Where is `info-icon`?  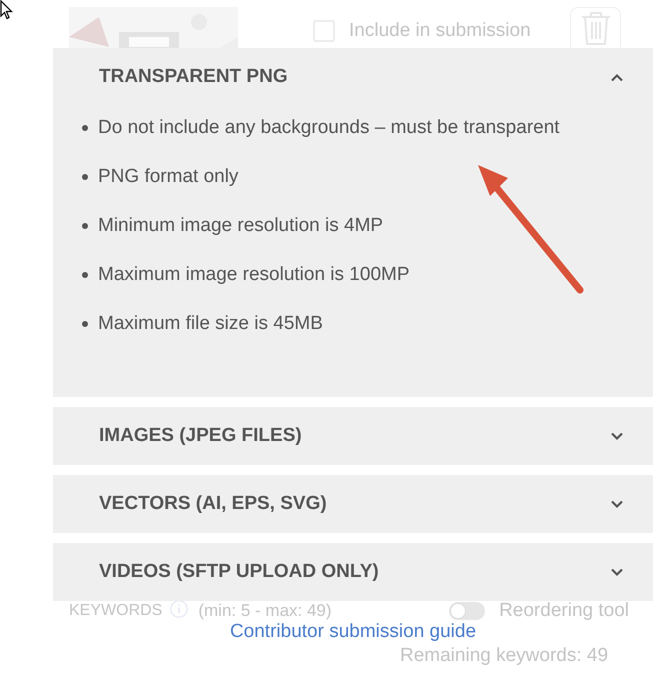
info-icon is located at coordinates (179, 609).